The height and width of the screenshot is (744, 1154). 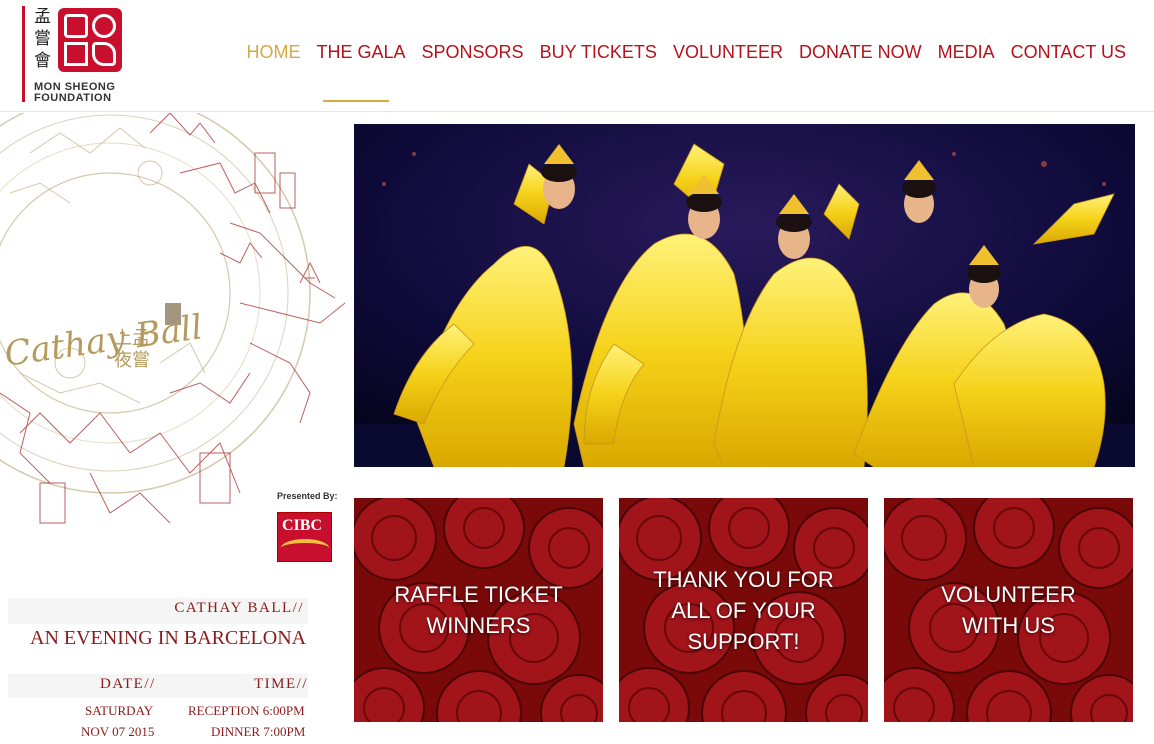 What do you see at coordinates (728, 52) in the screenshot?
I see `nav-item-volunteer: VOLUNTEER` at bounding box center [728, 52].